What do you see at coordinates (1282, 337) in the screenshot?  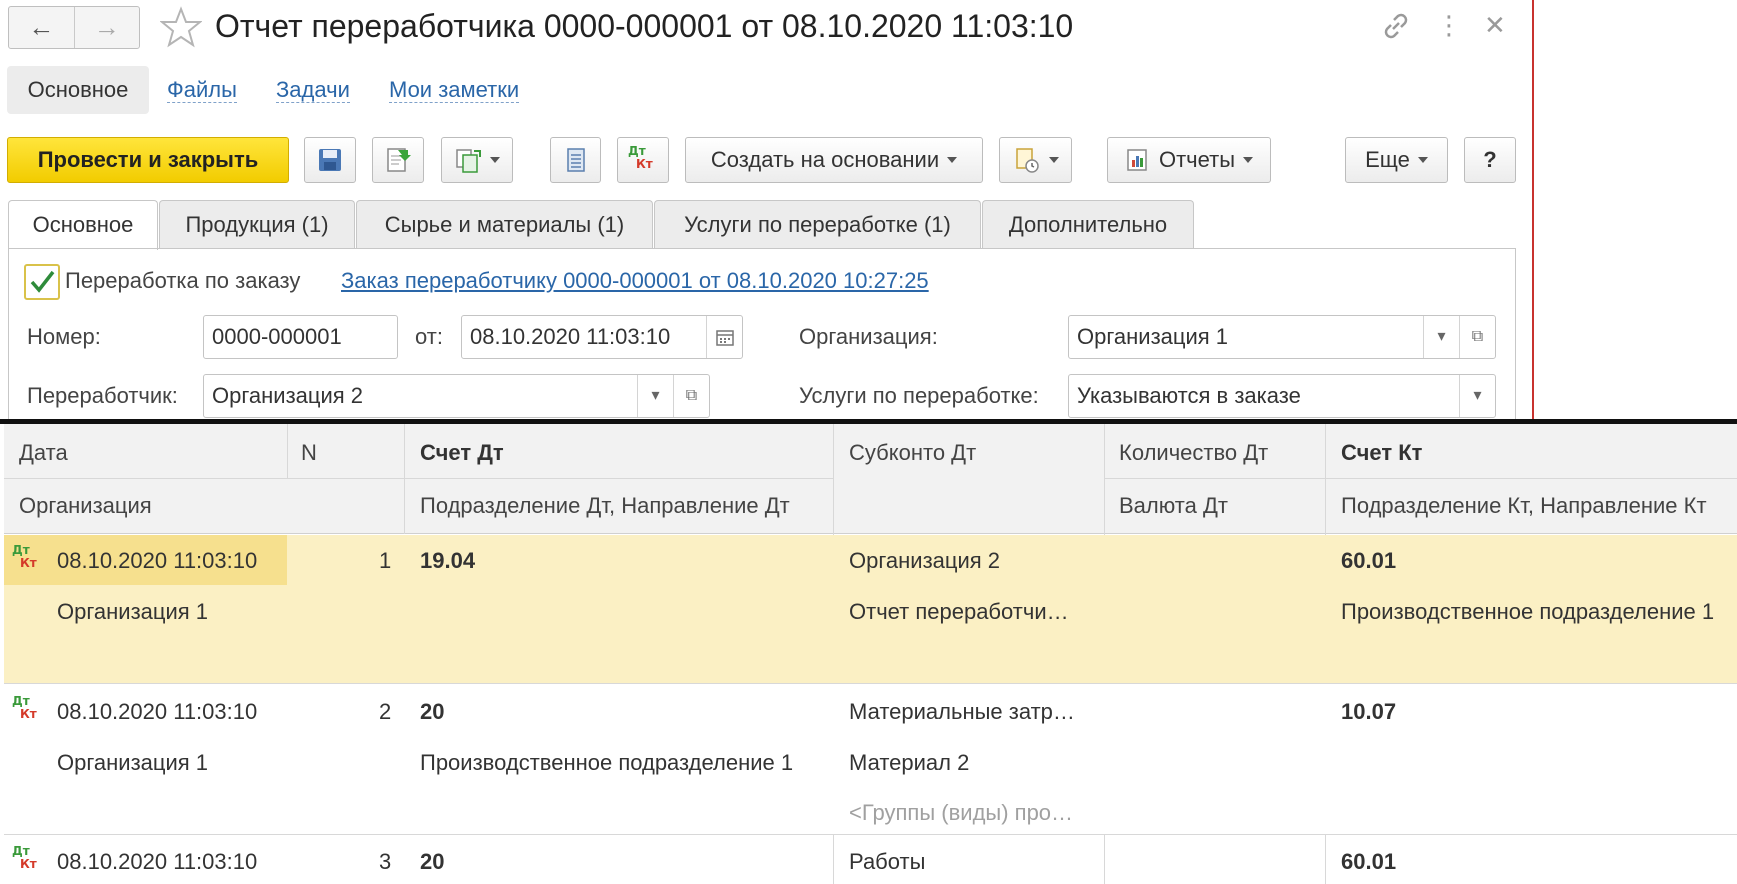 I see `organization-field: Организация 1 ▾ ⧉` at bounding box center [1282, 337].